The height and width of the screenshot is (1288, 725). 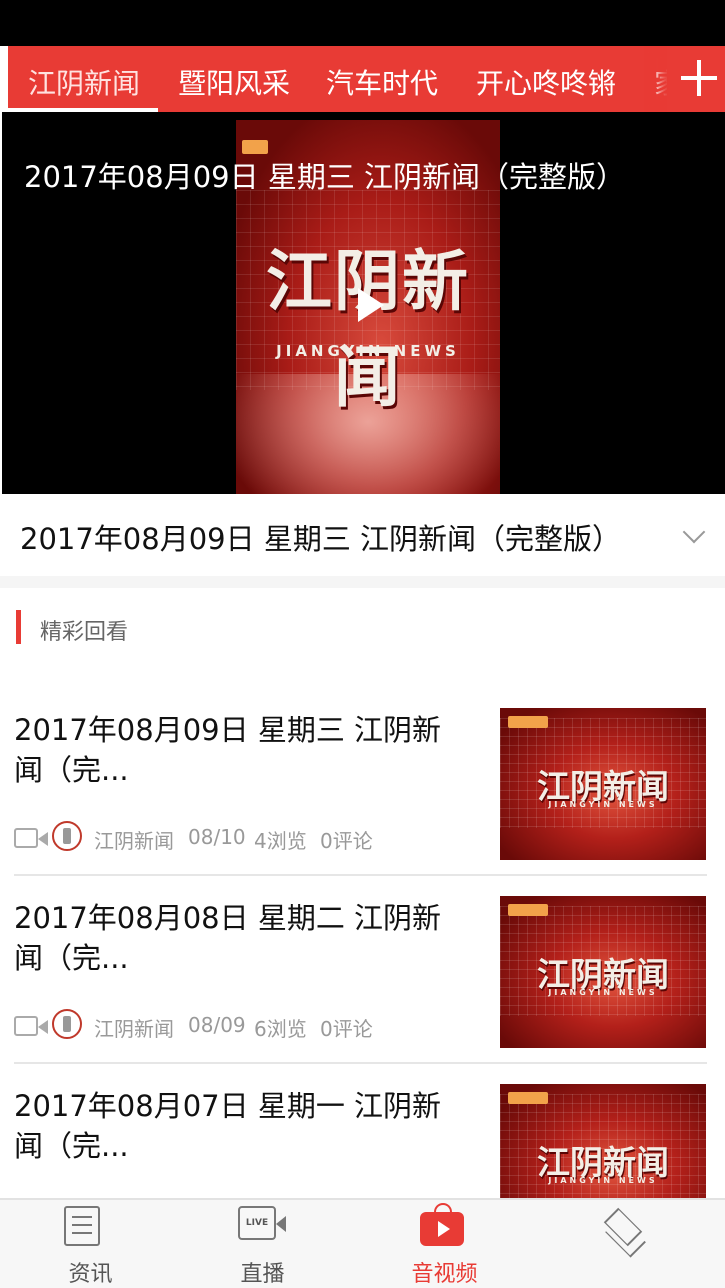 I want to click on tab-jiangyin-news: 江阴新闻, so click(x=84, y=82).